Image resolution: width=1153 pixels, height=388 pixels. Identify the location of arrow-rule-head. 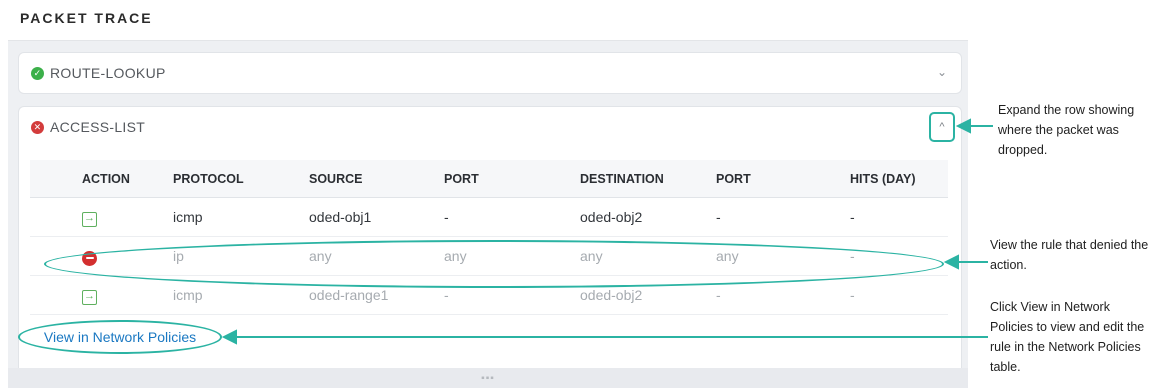
(951, 262).